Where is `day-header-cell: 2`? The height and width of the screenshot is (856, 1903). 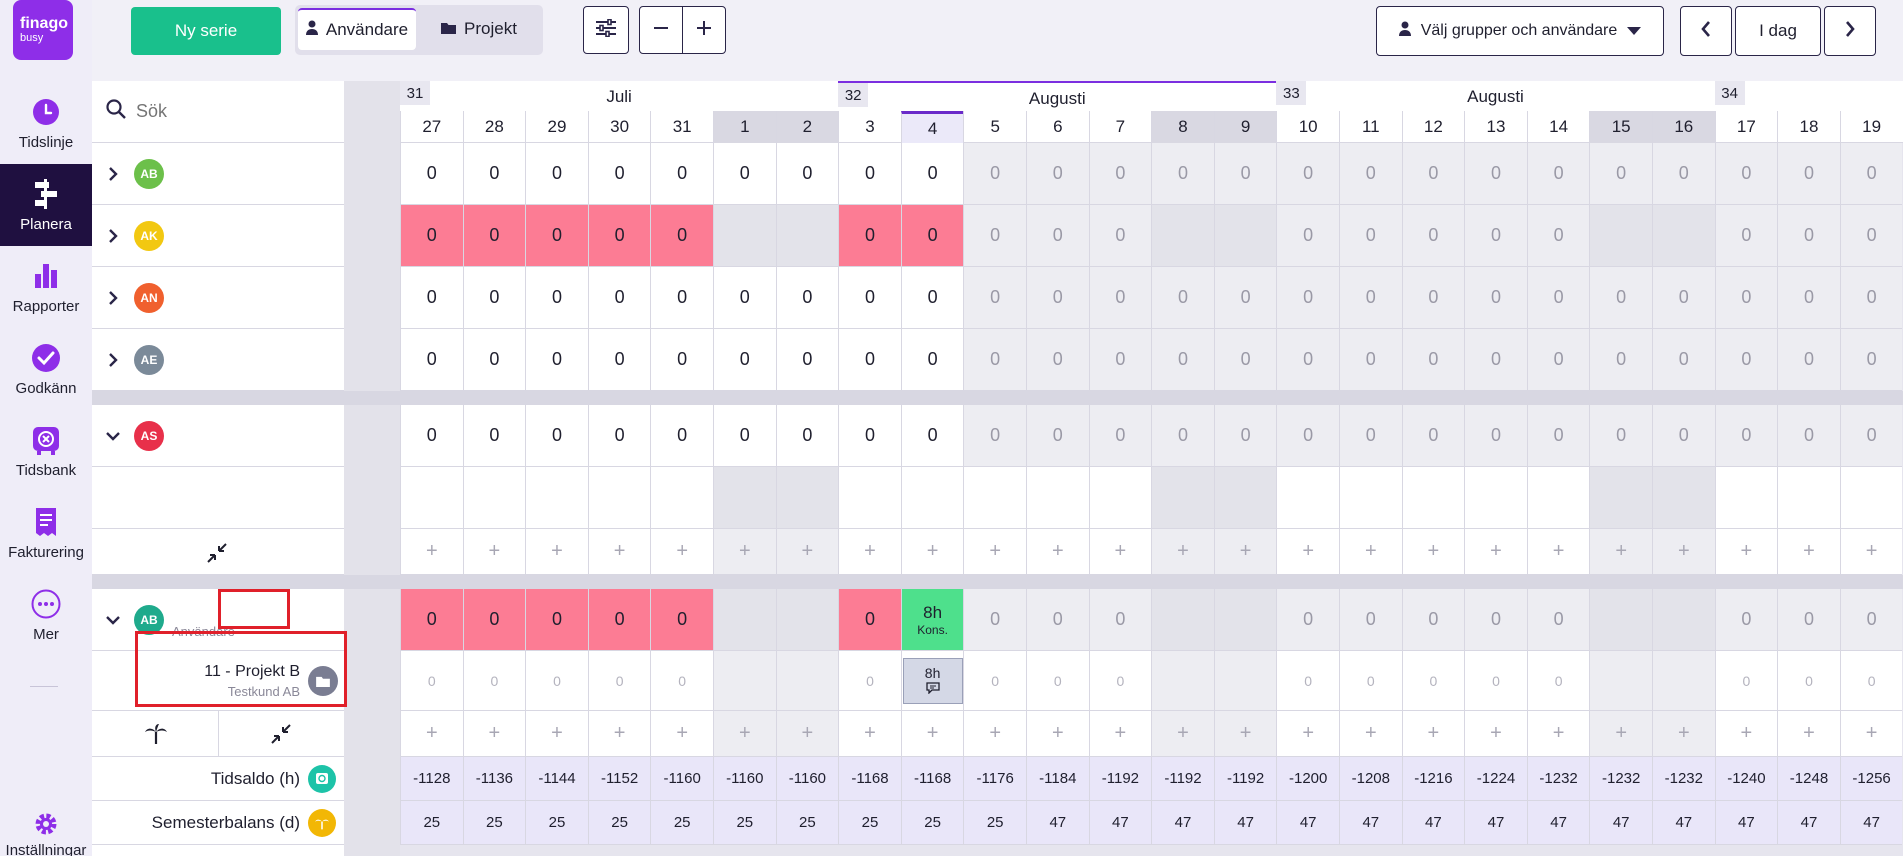
day-header-cell: 2 is located at coordinates (807, 127).